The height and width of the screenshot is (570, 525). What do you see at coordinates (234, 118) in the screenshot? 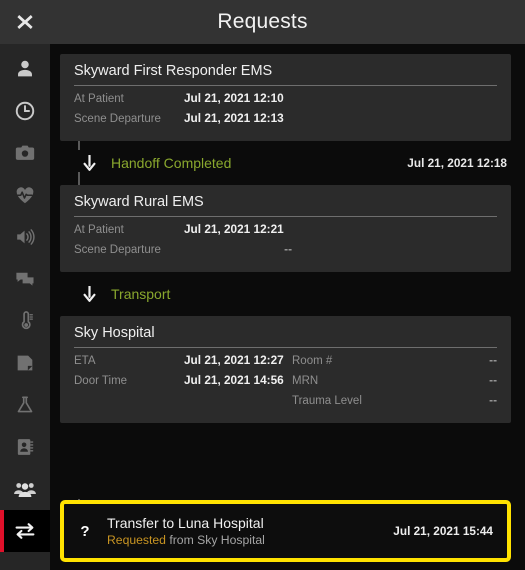
I see `field-value: Jul 21, 2021 12:13` at bounding box center [234, 118].